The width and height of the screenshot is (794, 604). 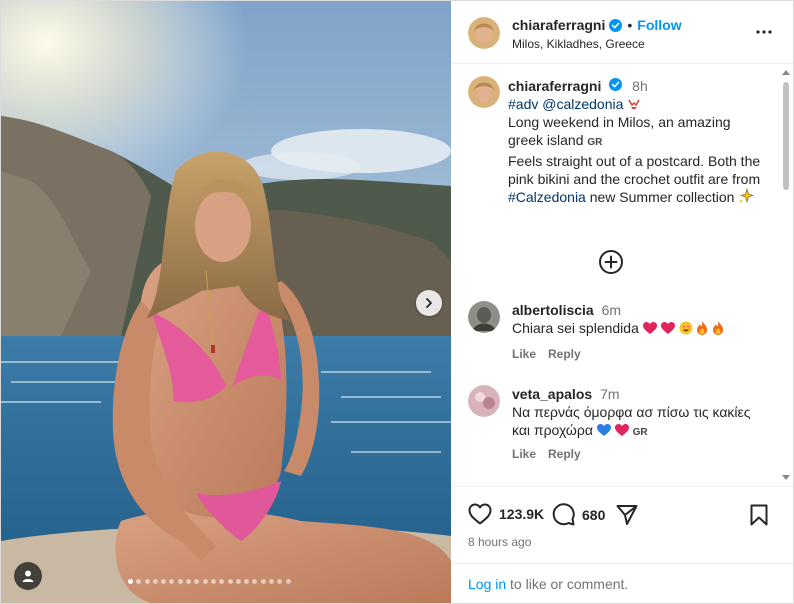 I want to click on caption-username: chiaraferragni, so click(x=554, y=86).